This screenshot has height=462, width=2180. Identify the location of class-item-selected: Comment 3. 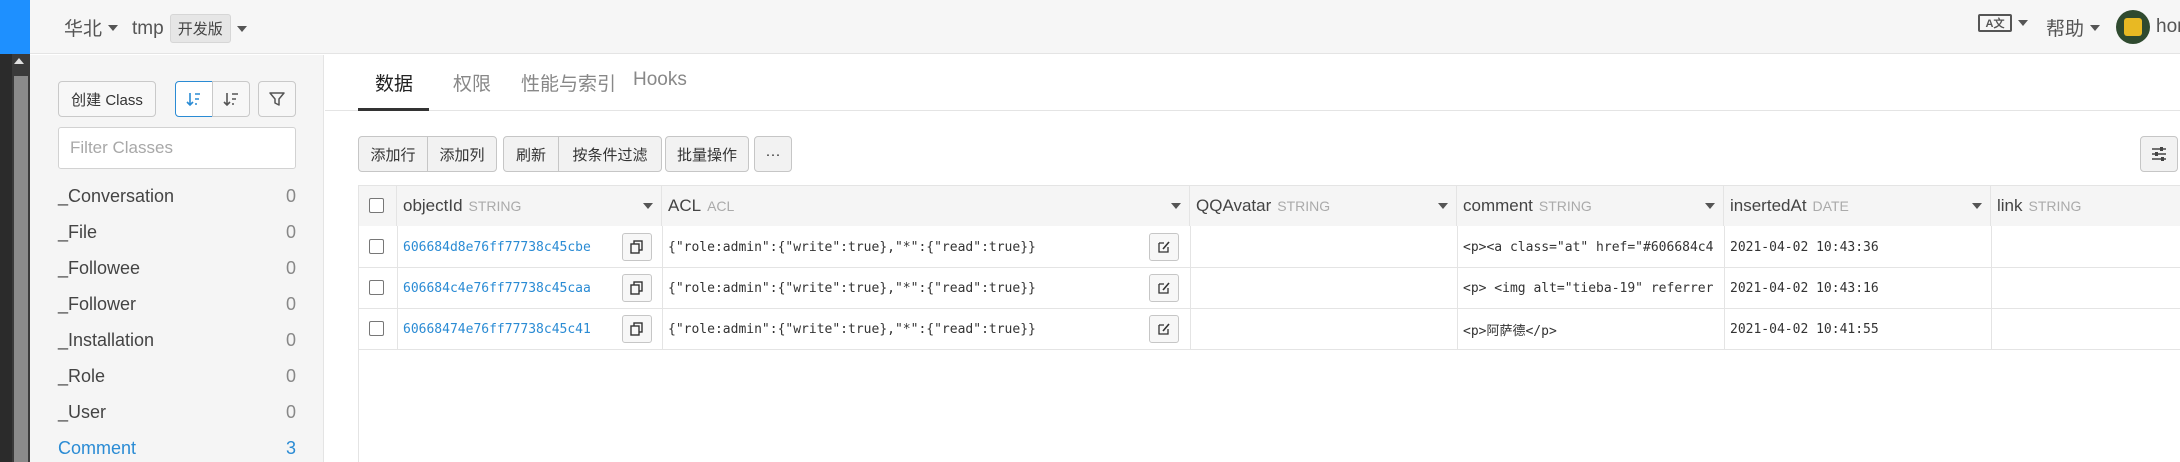
(177, 446).